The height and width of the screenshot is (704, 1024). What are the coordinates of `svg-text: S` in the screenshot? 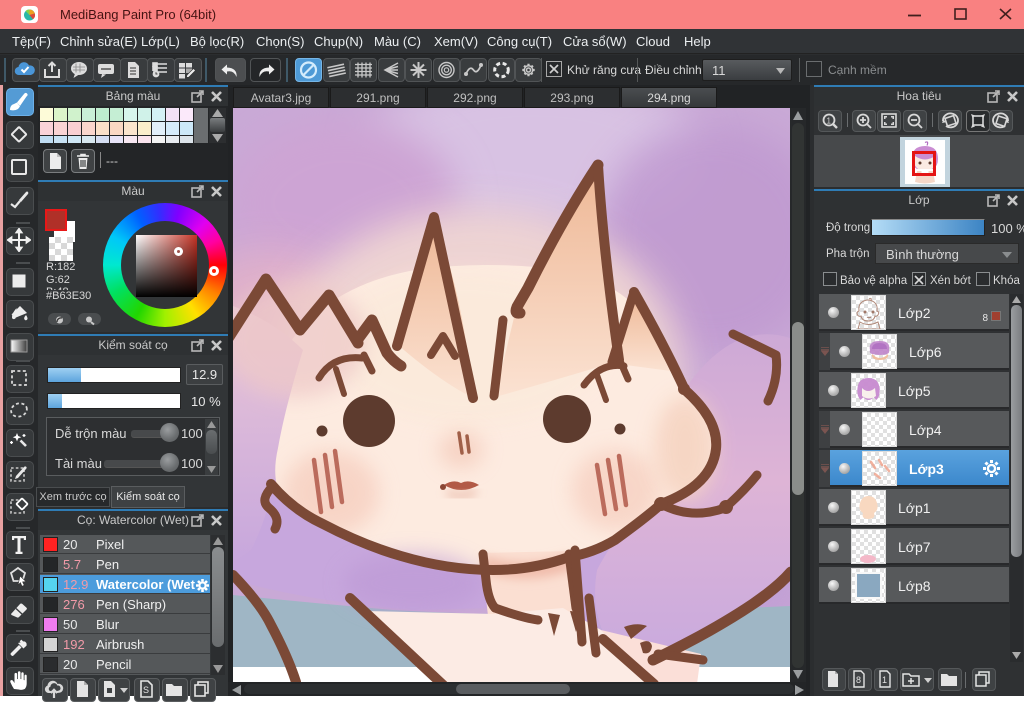 It's located at (146, 690).